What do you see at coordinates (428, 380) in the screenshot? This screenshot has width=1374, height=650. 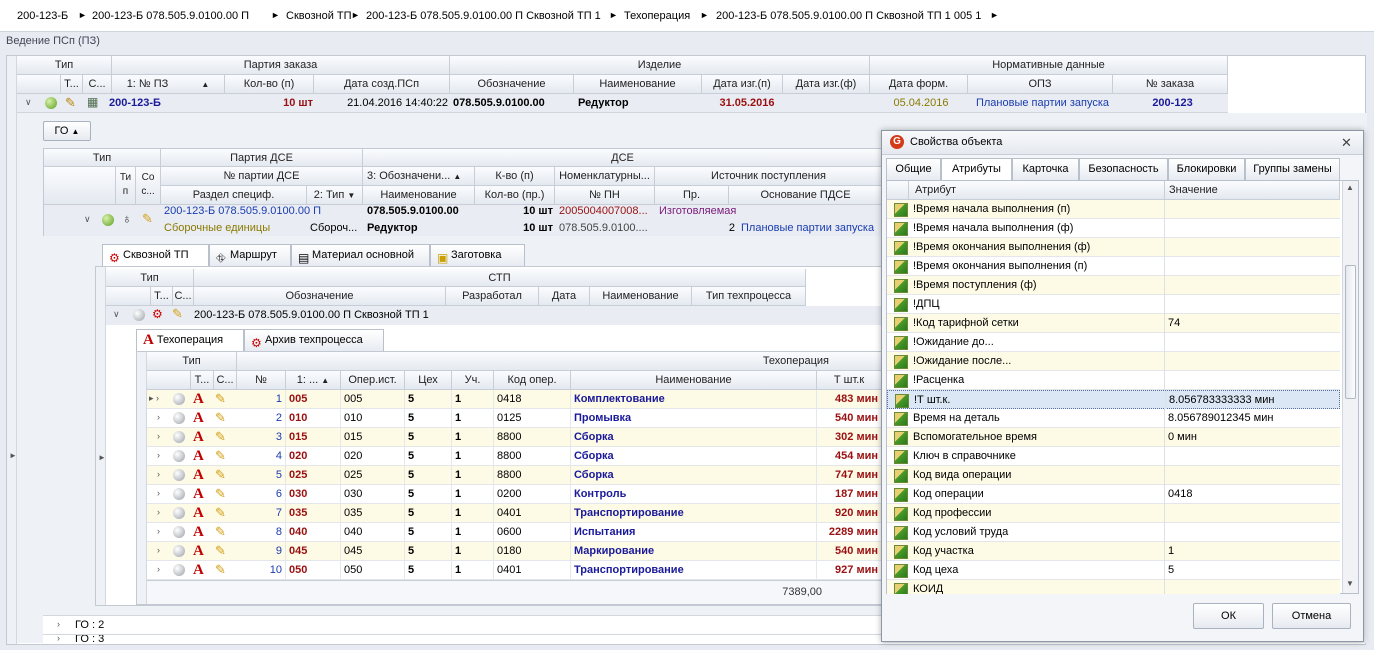 I see `op-col-shop: Цех` at bounding box center [428, 380].